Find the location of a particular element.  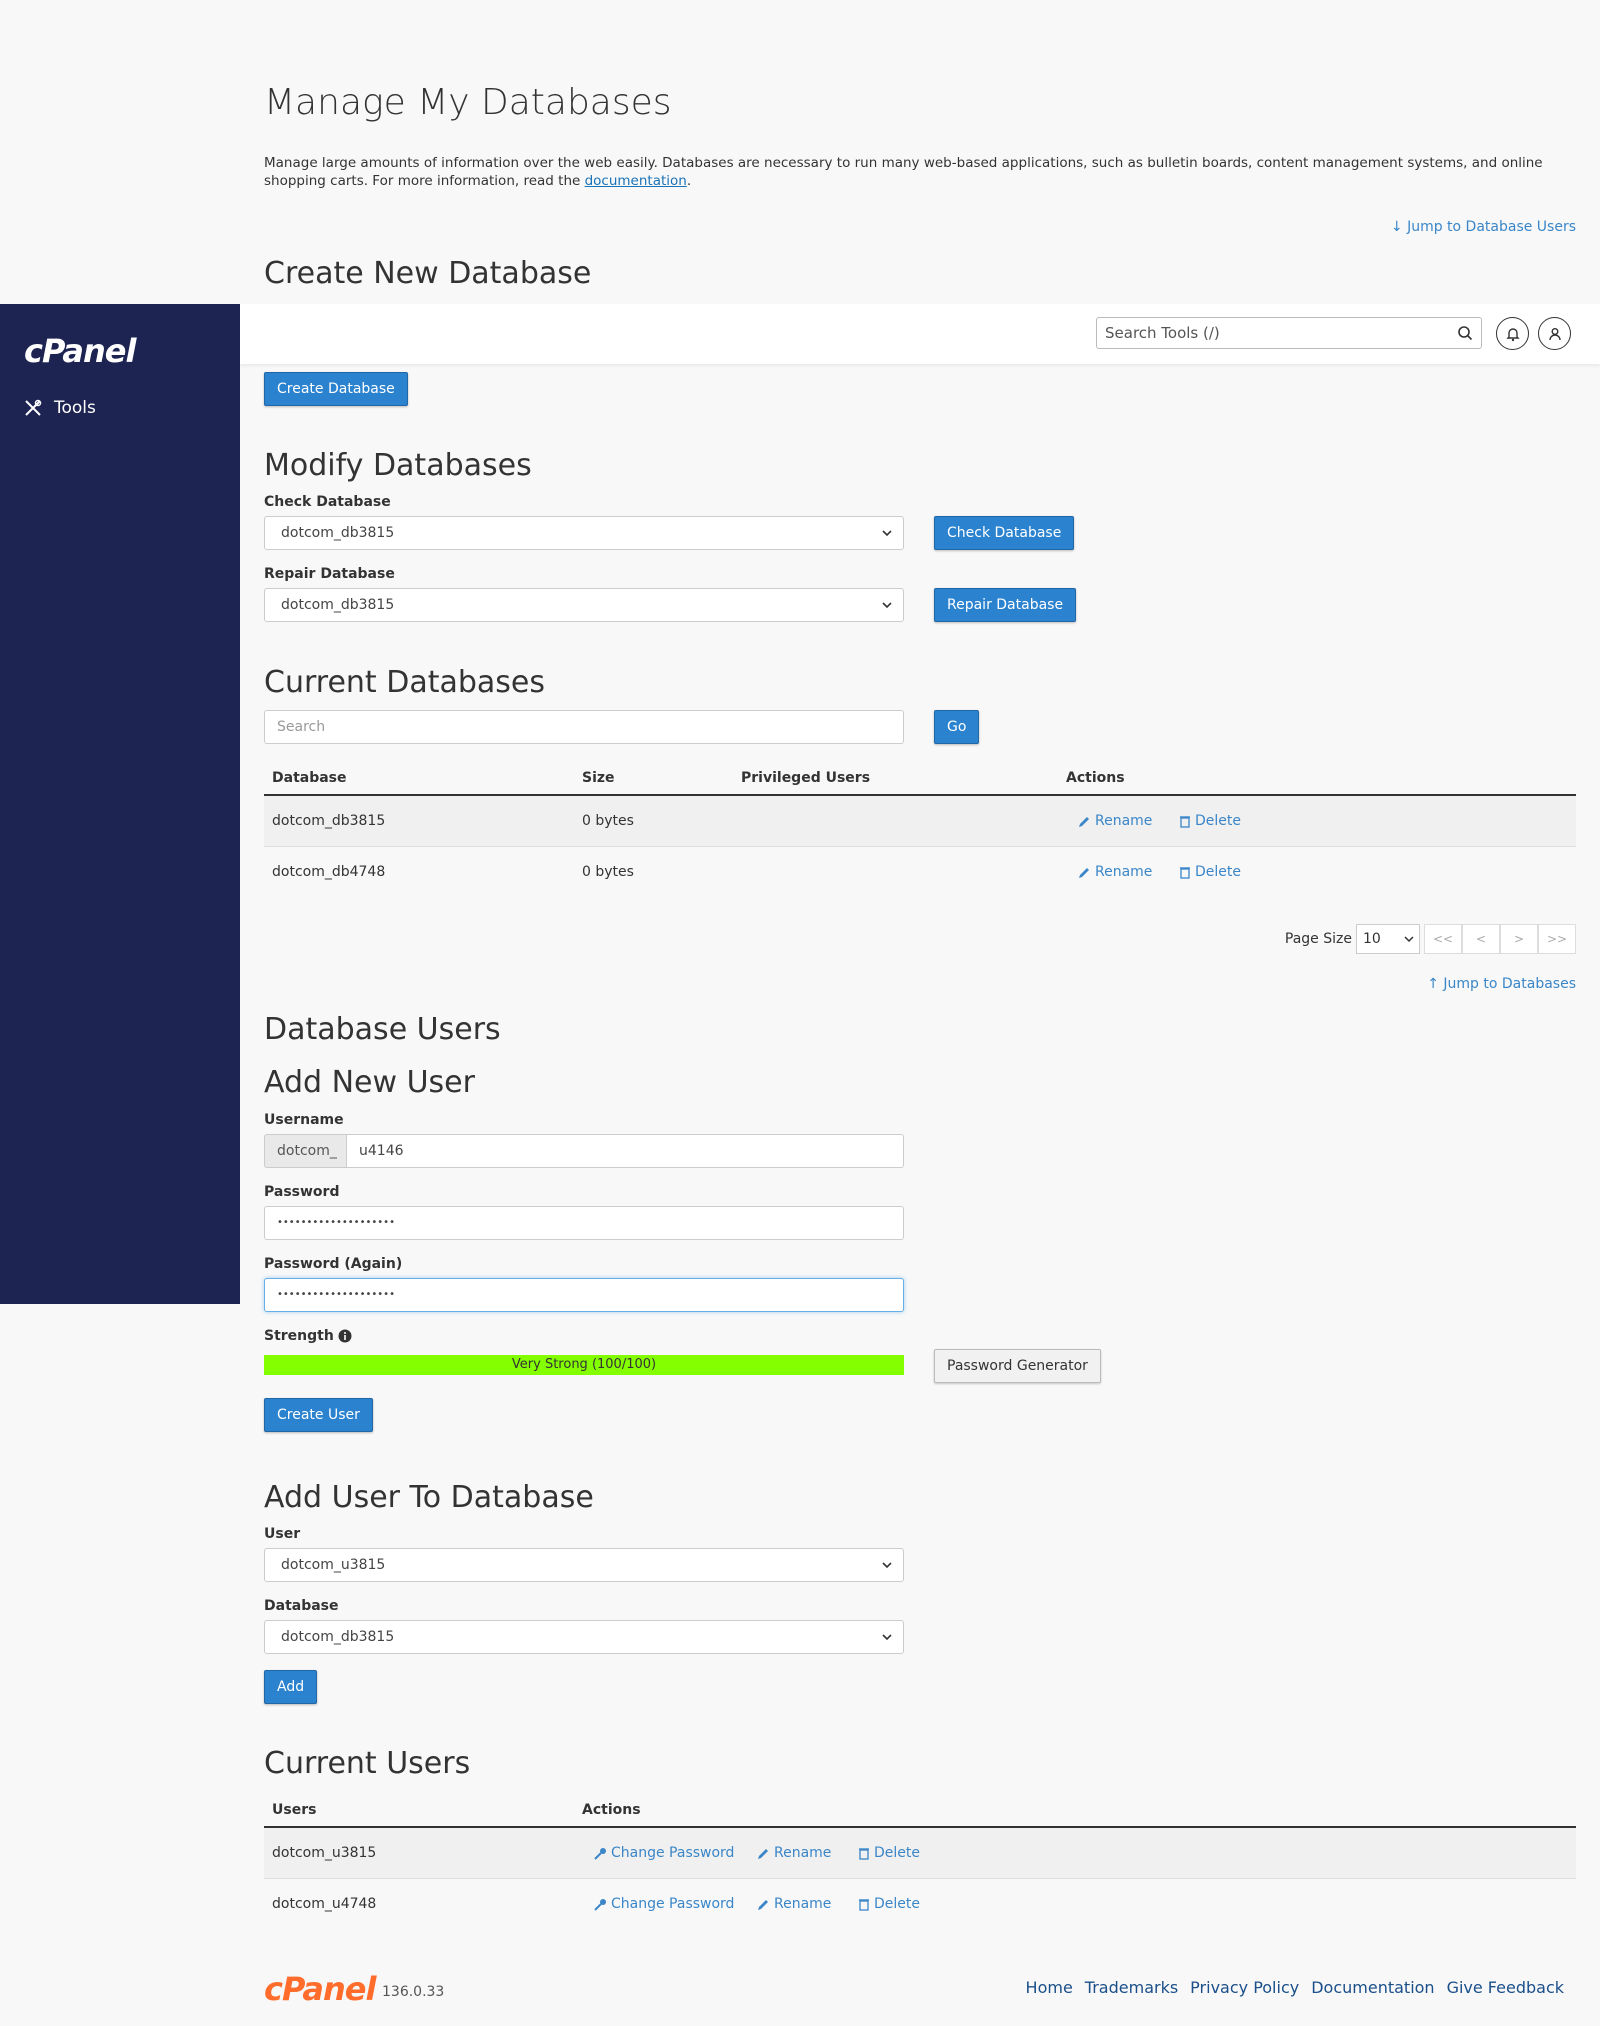

database-name: dotcom_db4748 is located at coordinates (329, 872).